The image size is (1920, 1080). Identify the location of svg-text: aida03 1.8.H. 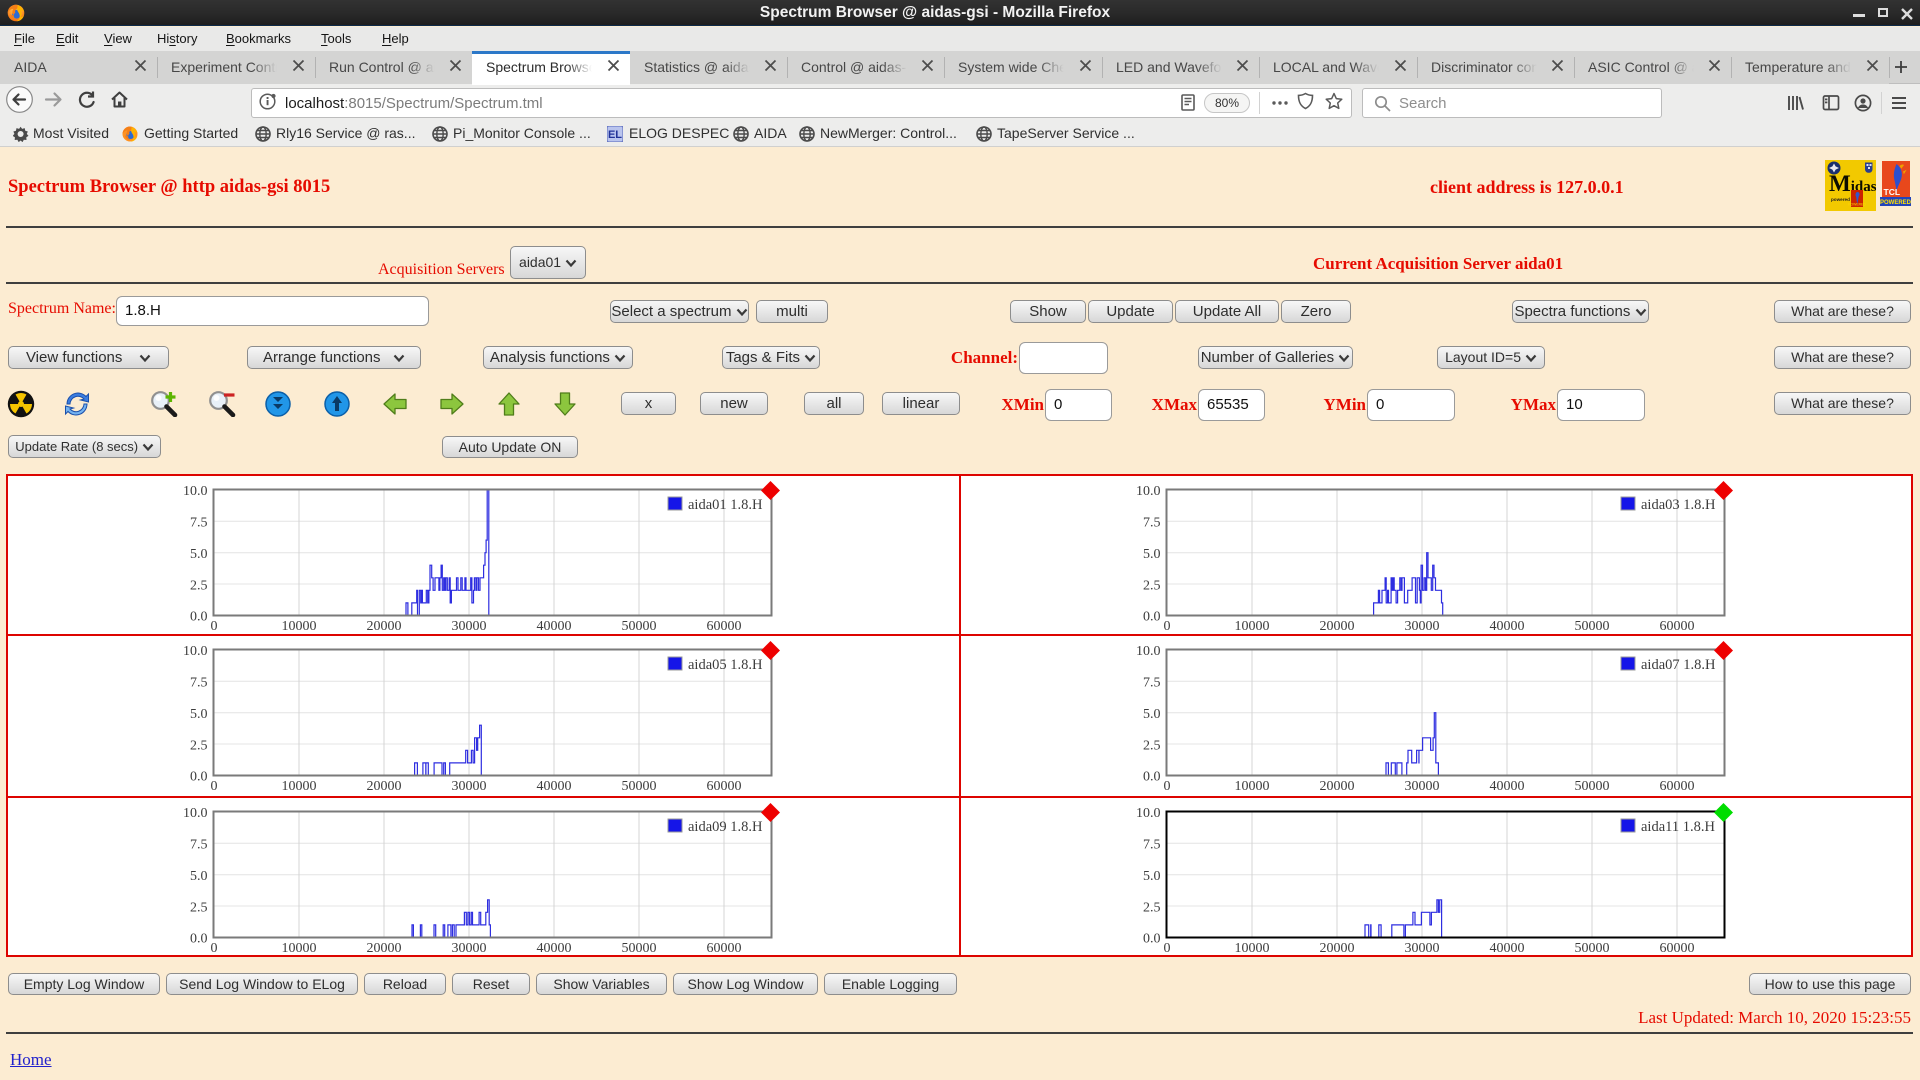
(1678, 505).